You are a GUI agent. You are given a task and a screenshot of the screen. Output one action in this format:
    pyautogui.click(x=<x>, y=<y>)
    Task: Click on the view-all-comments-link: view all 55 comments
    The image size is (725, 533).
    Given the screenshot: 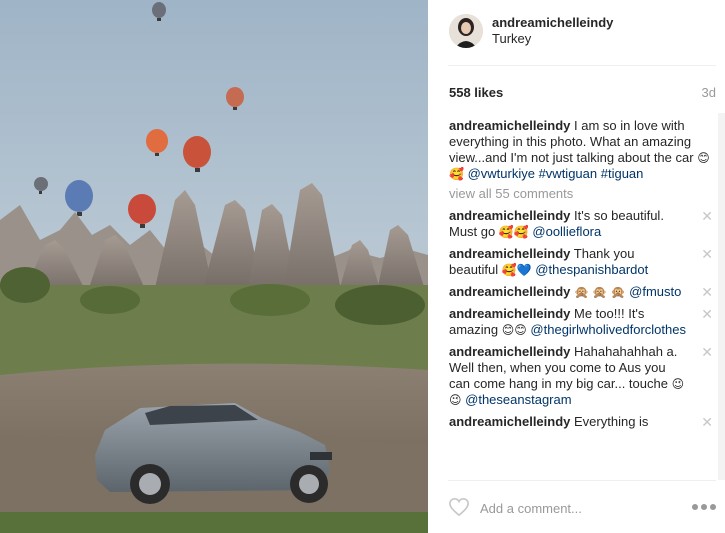 What is the action you would take?
    pyautogui.click(x=580, y=194)
    